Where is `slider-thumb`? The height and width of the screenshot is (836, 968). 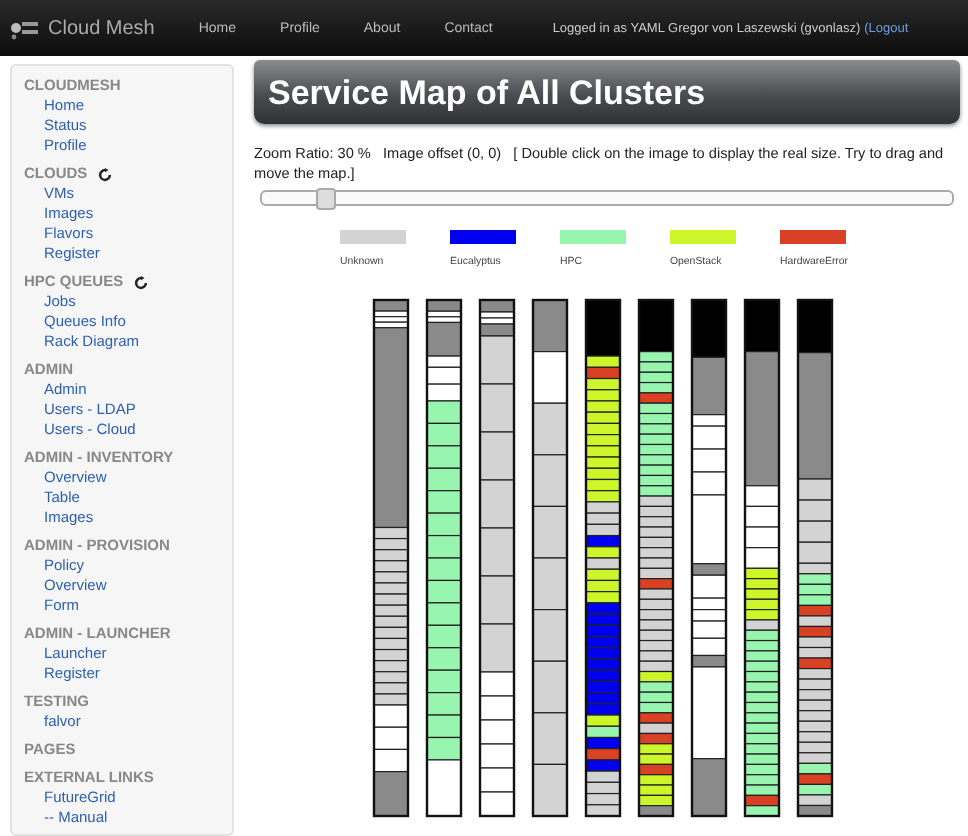
slider-thumb is located at coordinates (326, 199).